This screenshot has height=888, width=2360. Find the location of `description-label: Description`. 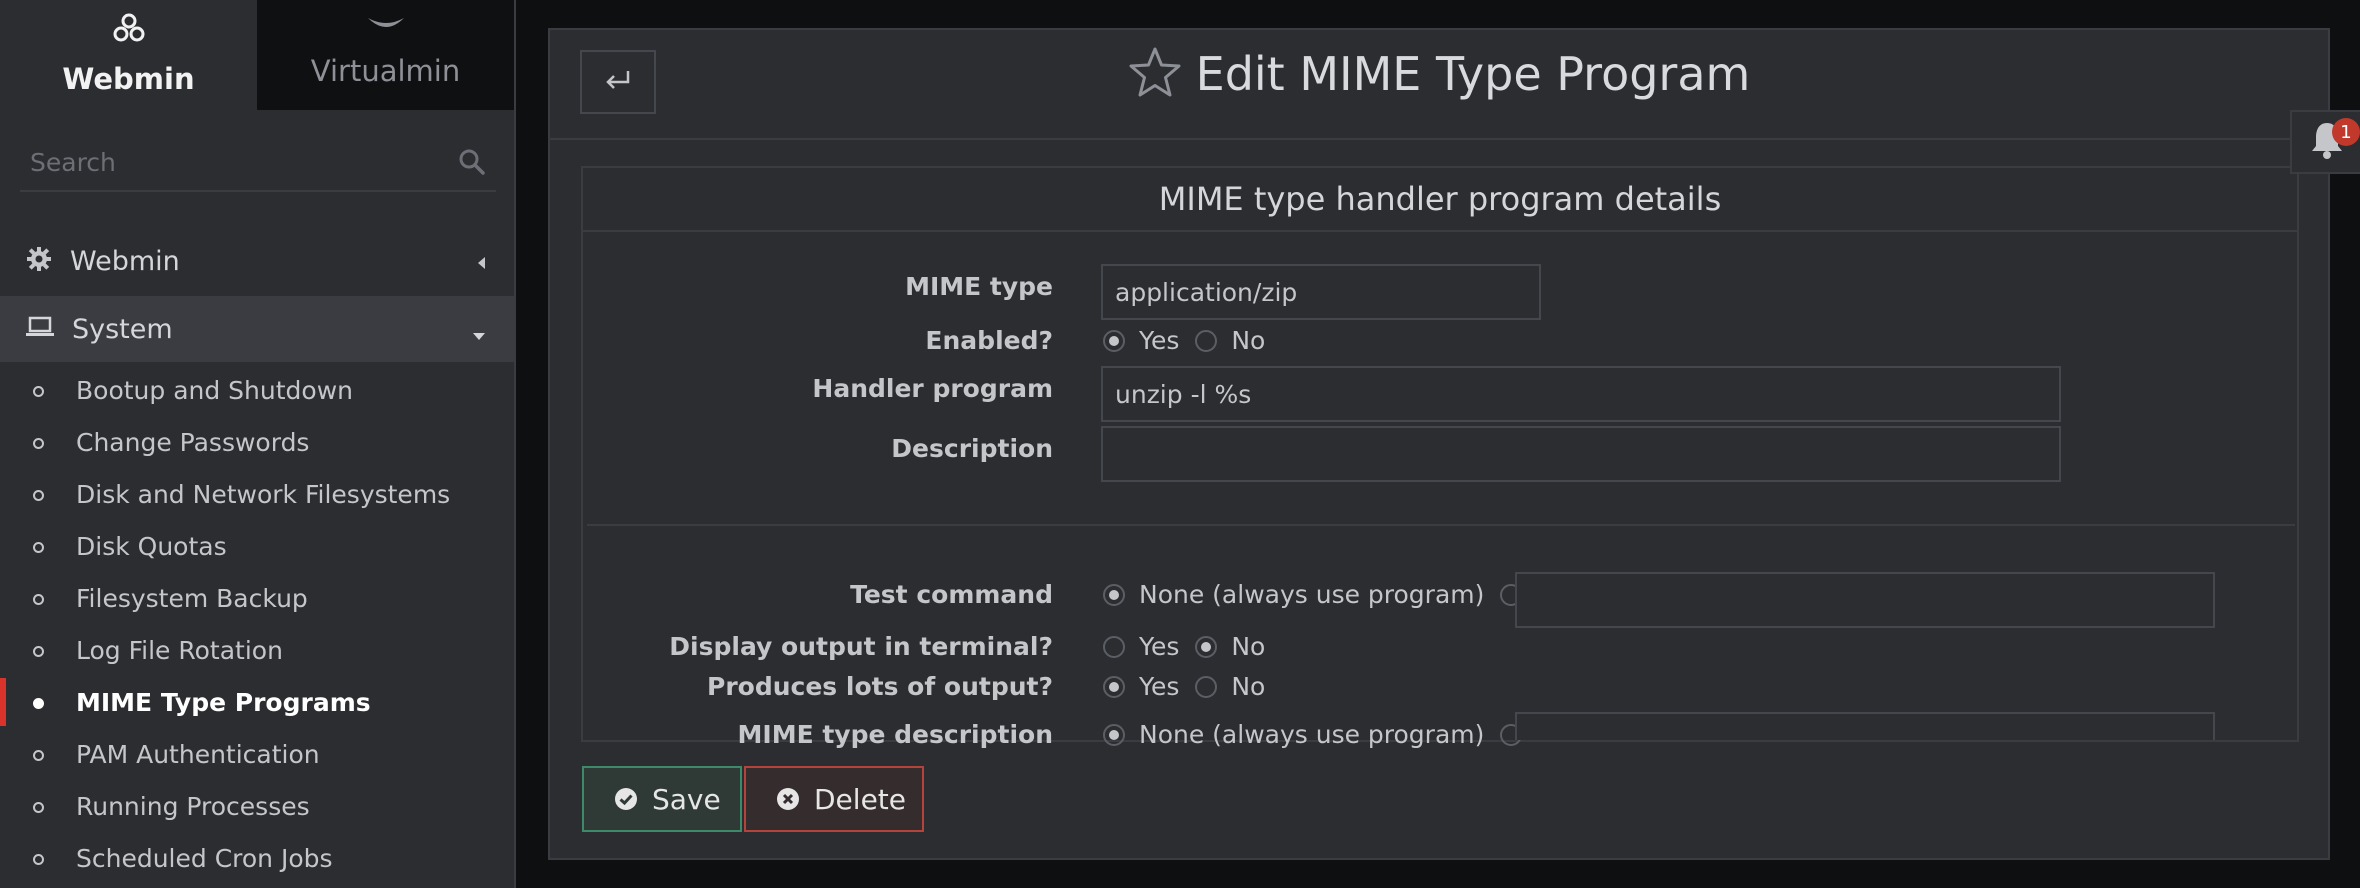

description-label: Description is located at coordinates (972, 448).